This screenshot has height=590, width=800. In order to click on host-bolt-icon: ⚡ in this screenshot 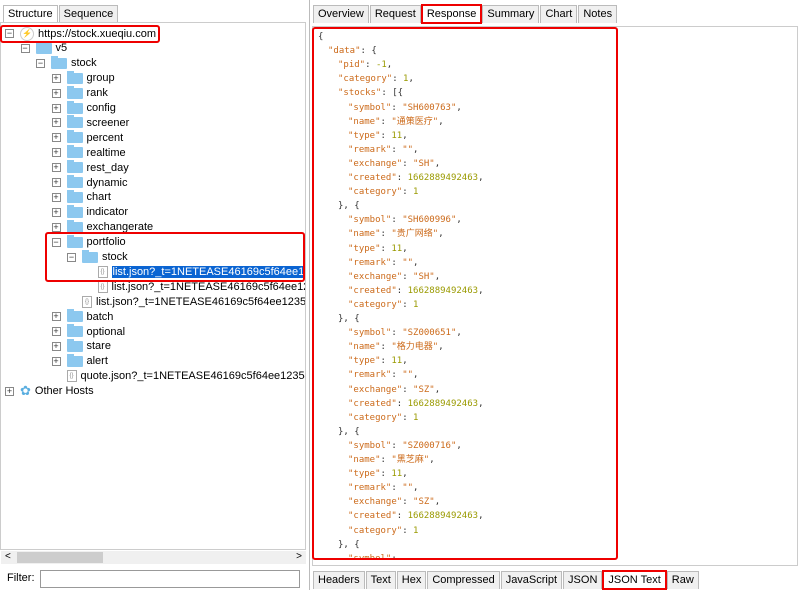, I will do `click(27, 33)`.